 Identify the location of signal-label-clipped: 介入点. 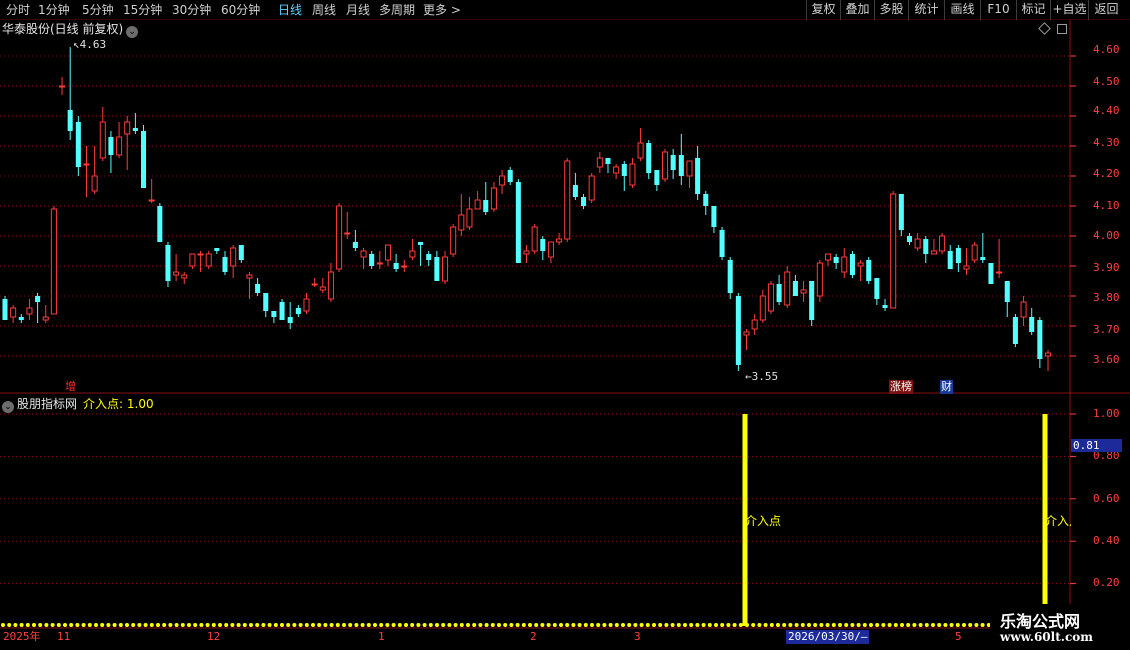
(1058, 521).